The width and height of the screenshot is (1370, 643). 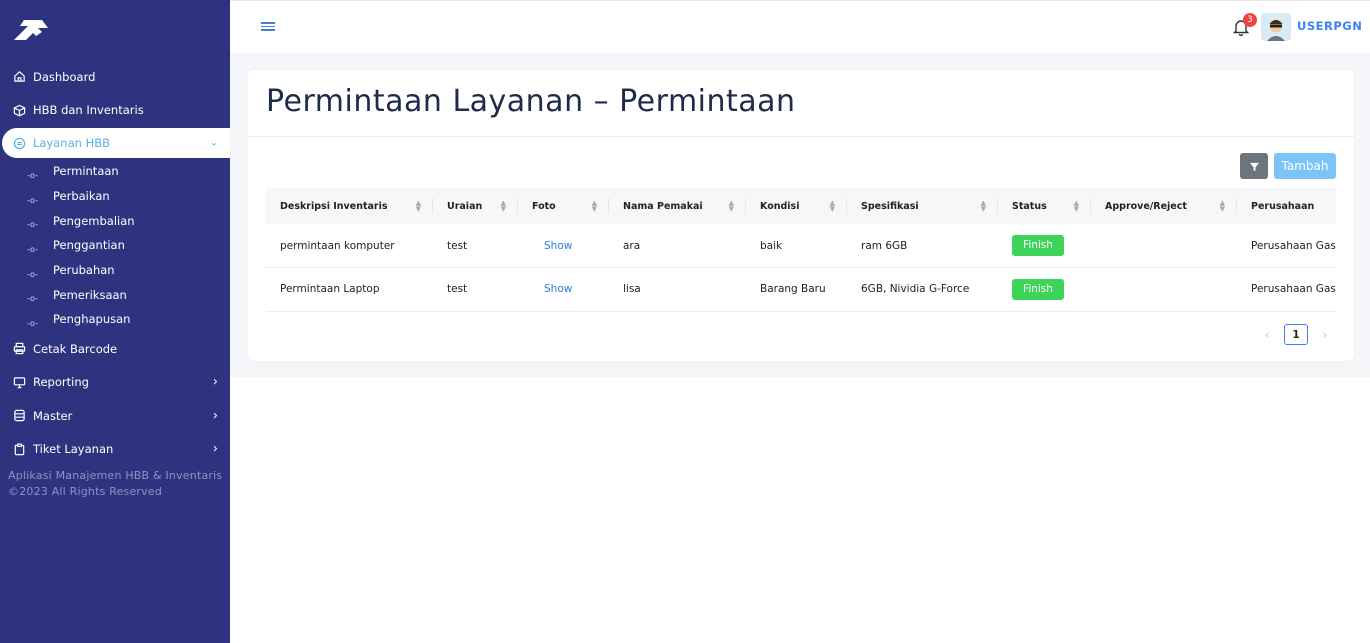 What do you see at coordinates (1267, 335) in the screenshot?
I see `previous-page-icon: ‹` at bounding box center [1267, 335].